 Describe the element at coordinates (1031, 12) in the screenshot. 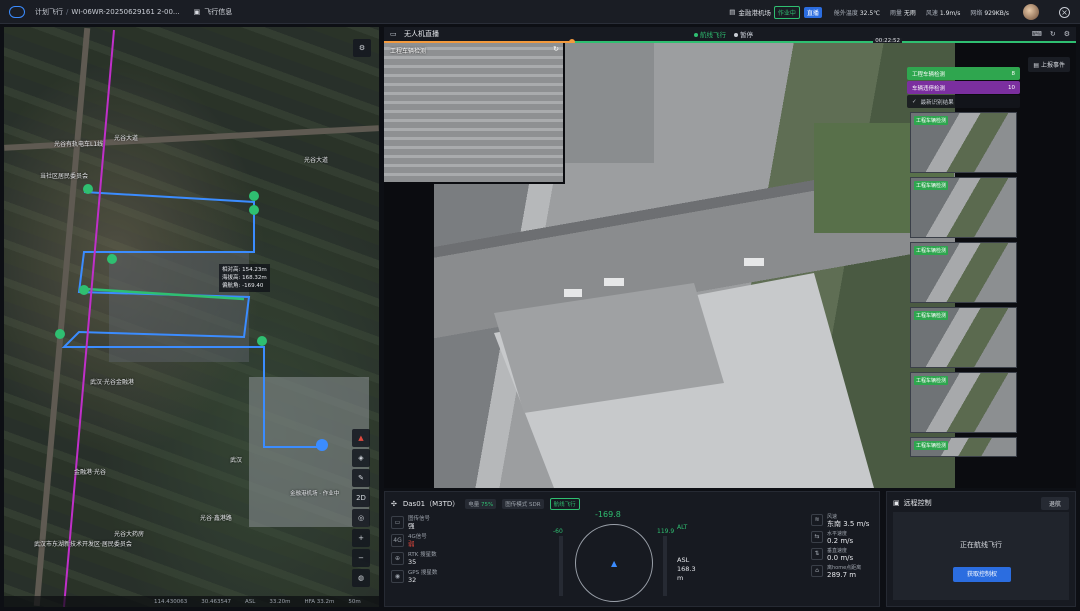

I see `avatar` at that location.